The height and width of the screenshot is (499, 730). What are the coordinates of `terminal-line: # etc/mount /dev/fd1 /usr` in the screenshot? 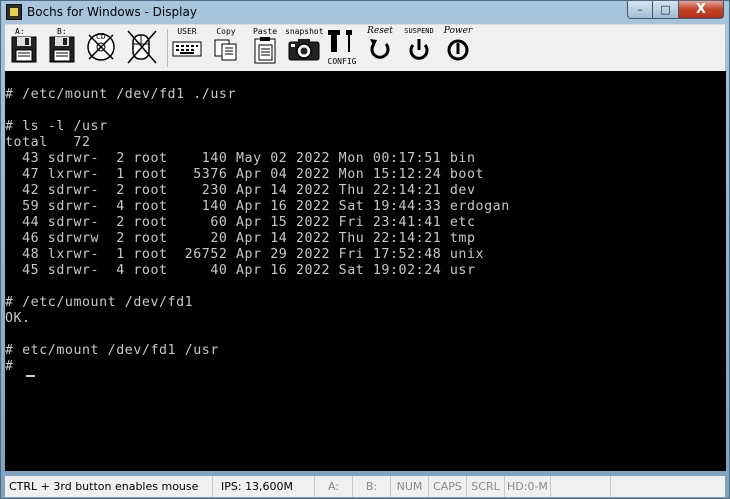 It's located at (112, 350).